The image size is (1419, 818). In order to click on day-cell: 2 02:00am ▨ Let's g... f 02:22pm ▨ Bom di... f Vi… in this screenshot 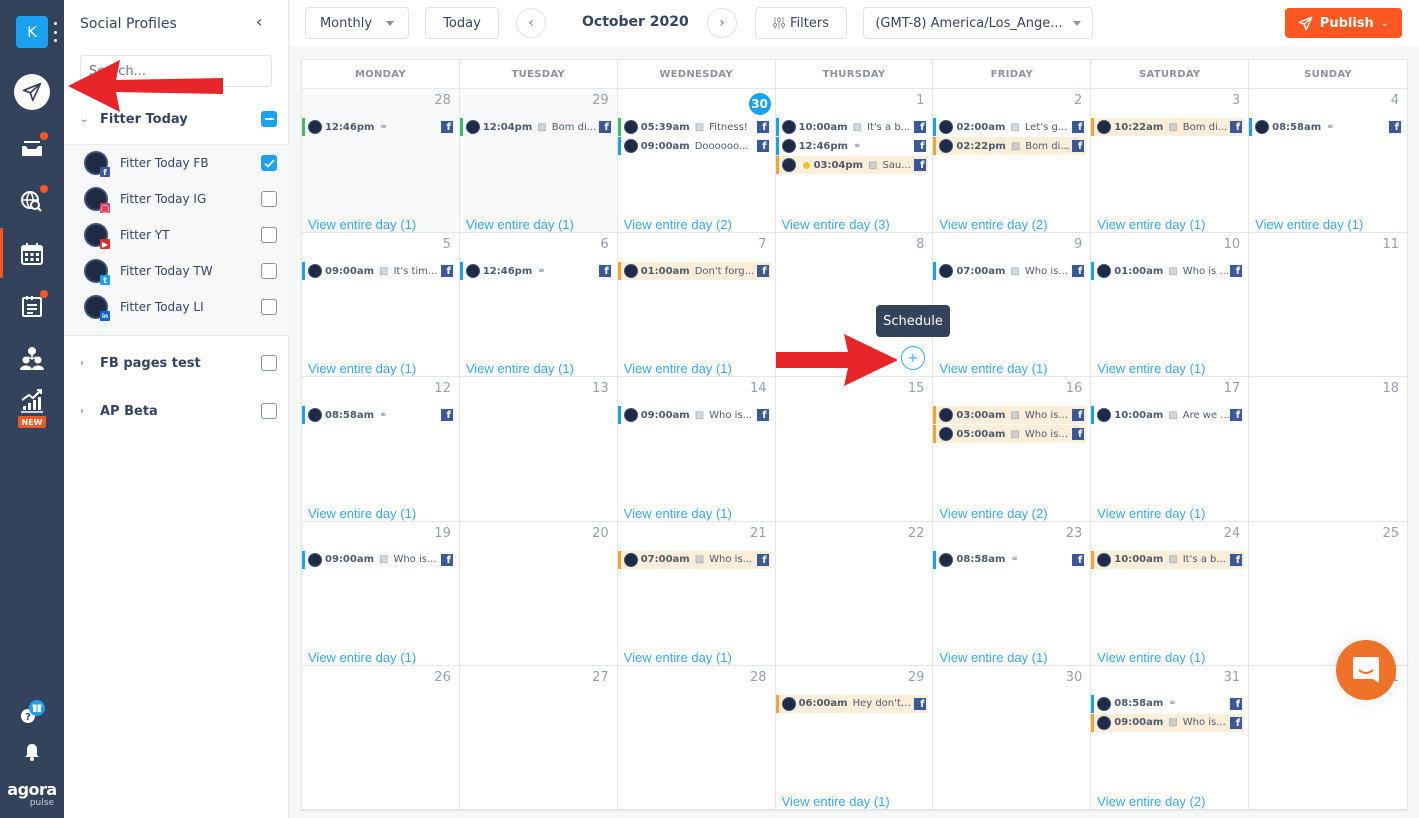, I will do `click(1012, 161)`.